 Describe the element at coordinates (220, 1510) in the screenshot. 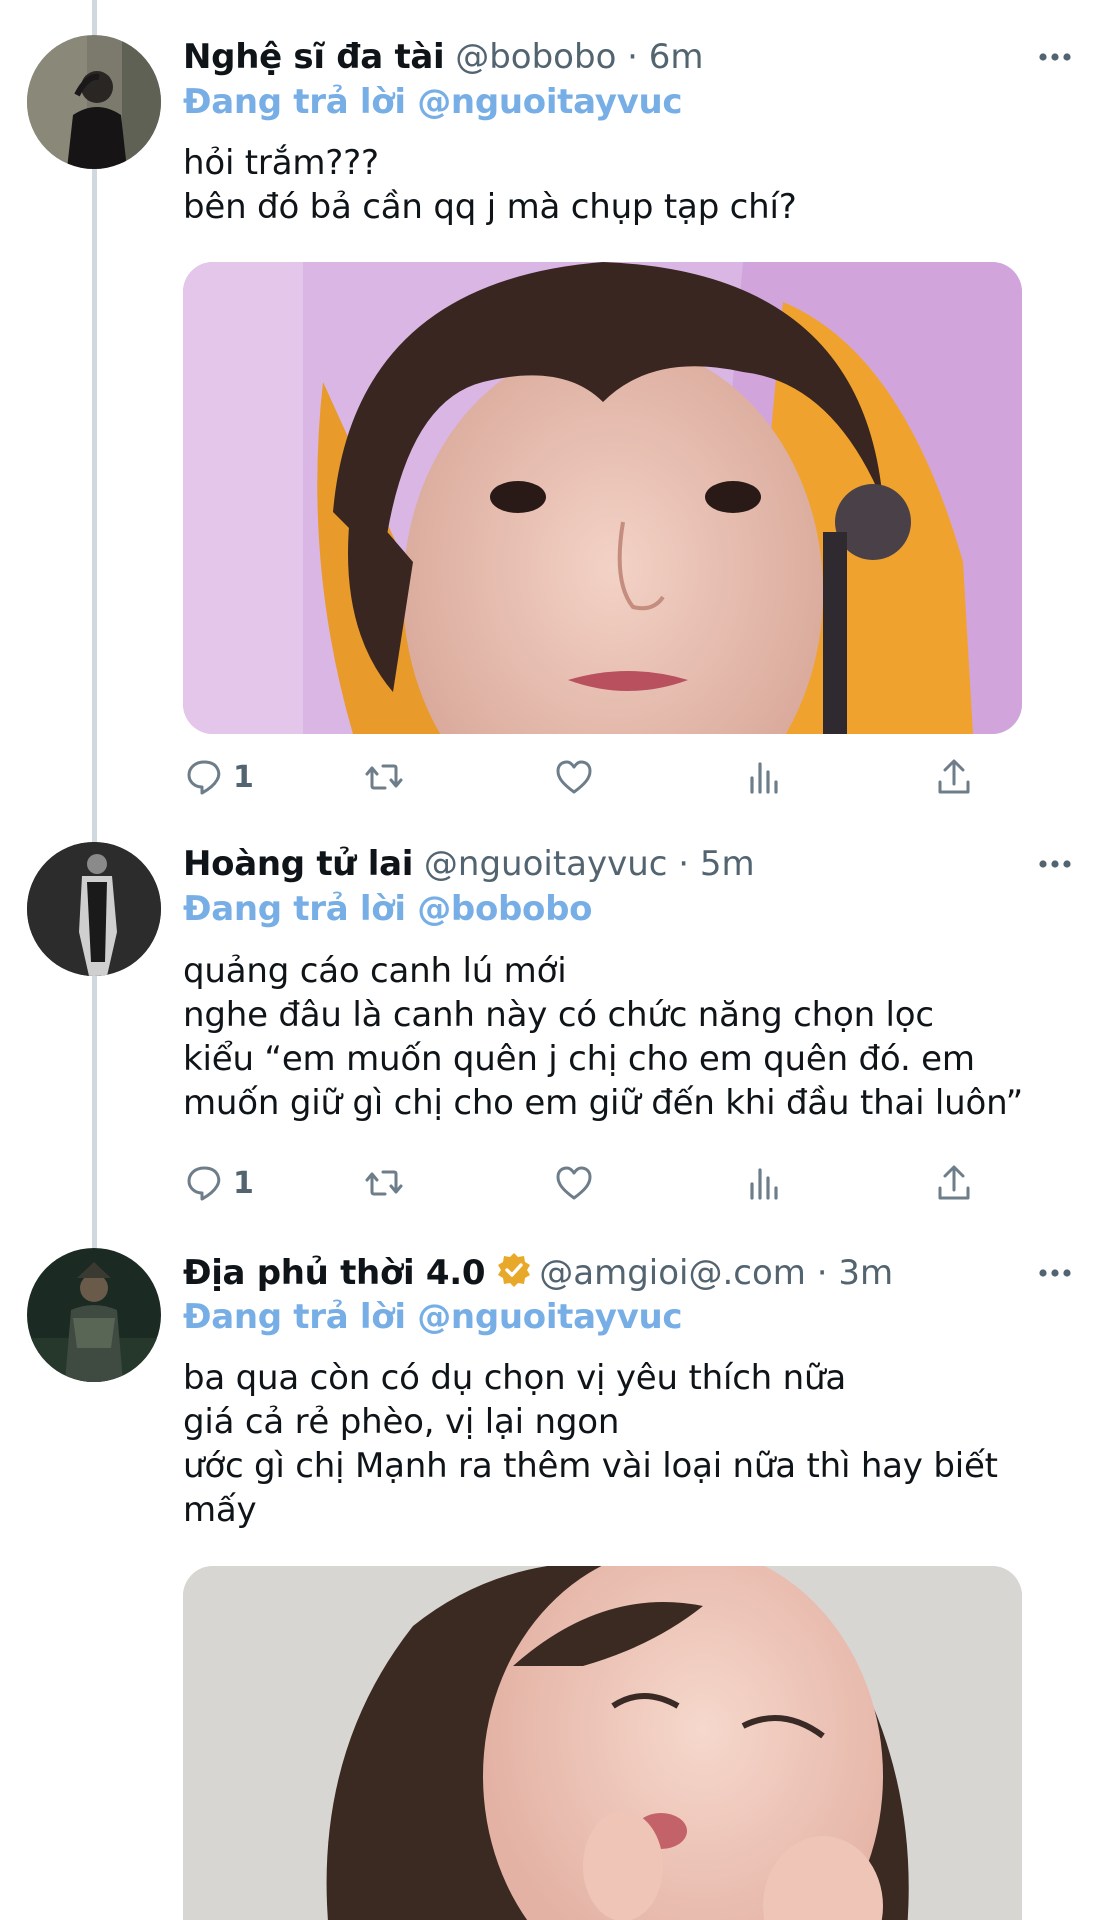

I see `tweet-line: mấy` at that location.